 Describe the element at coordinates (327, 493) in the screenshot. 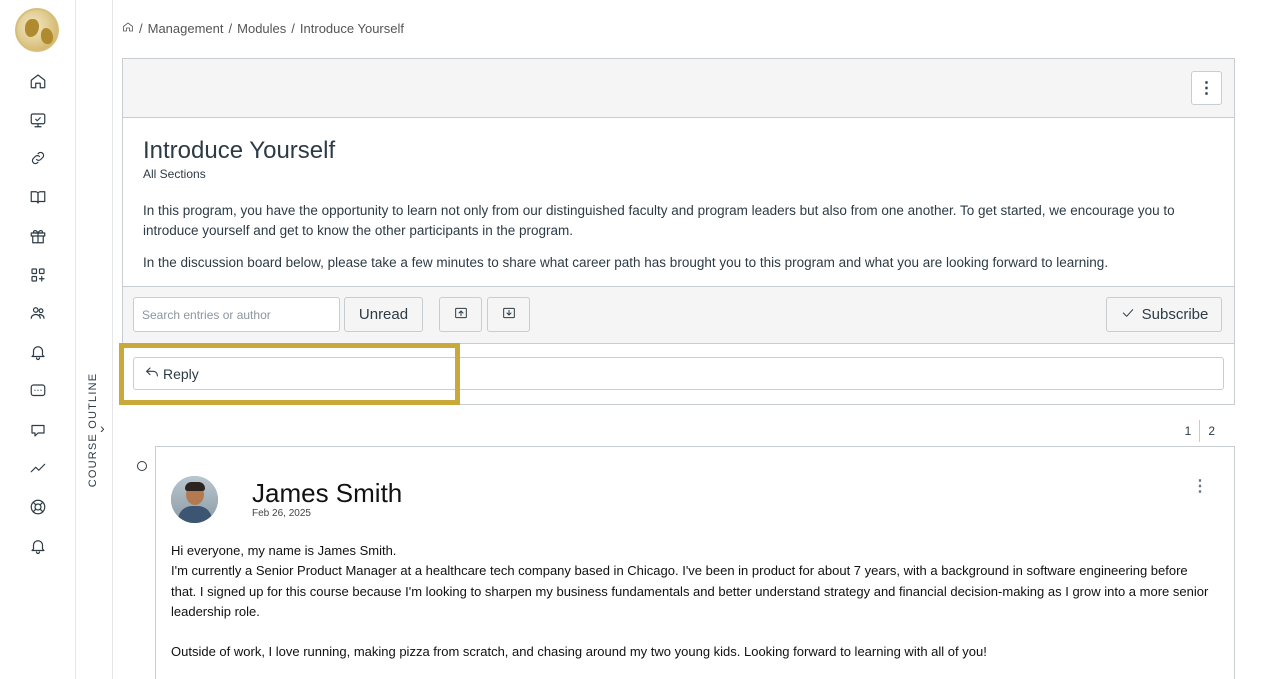

I see `entry-author: James Smith` at that location.